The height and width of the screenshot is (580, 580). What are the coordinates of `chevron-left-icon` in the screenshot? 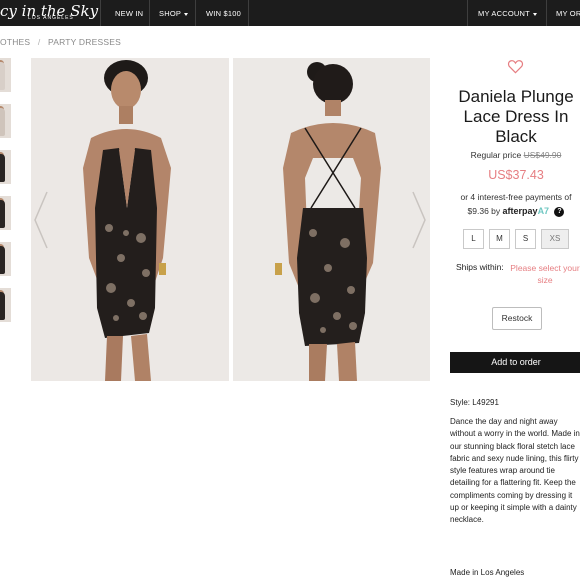 It's located at (41, 220).